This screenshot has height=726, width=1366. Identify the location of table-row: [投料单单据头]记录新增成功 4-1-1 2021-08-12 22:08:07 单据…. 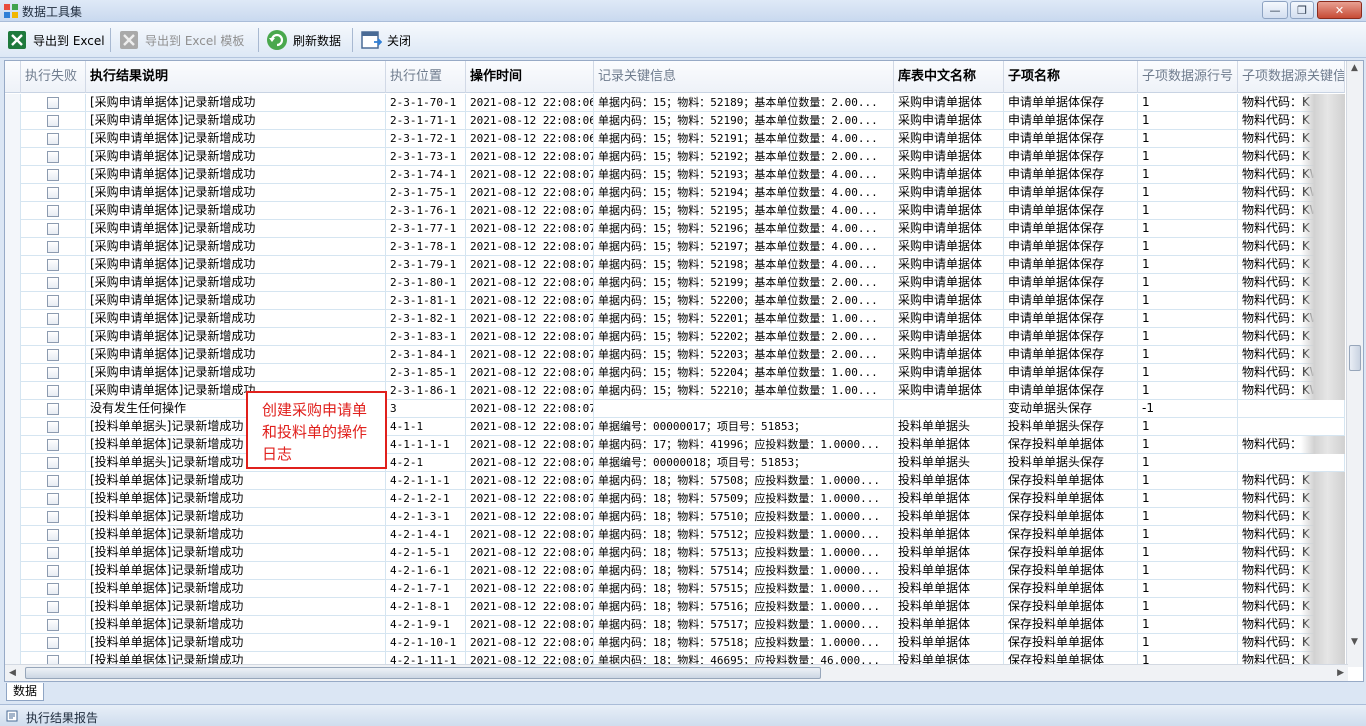
(675, 427).